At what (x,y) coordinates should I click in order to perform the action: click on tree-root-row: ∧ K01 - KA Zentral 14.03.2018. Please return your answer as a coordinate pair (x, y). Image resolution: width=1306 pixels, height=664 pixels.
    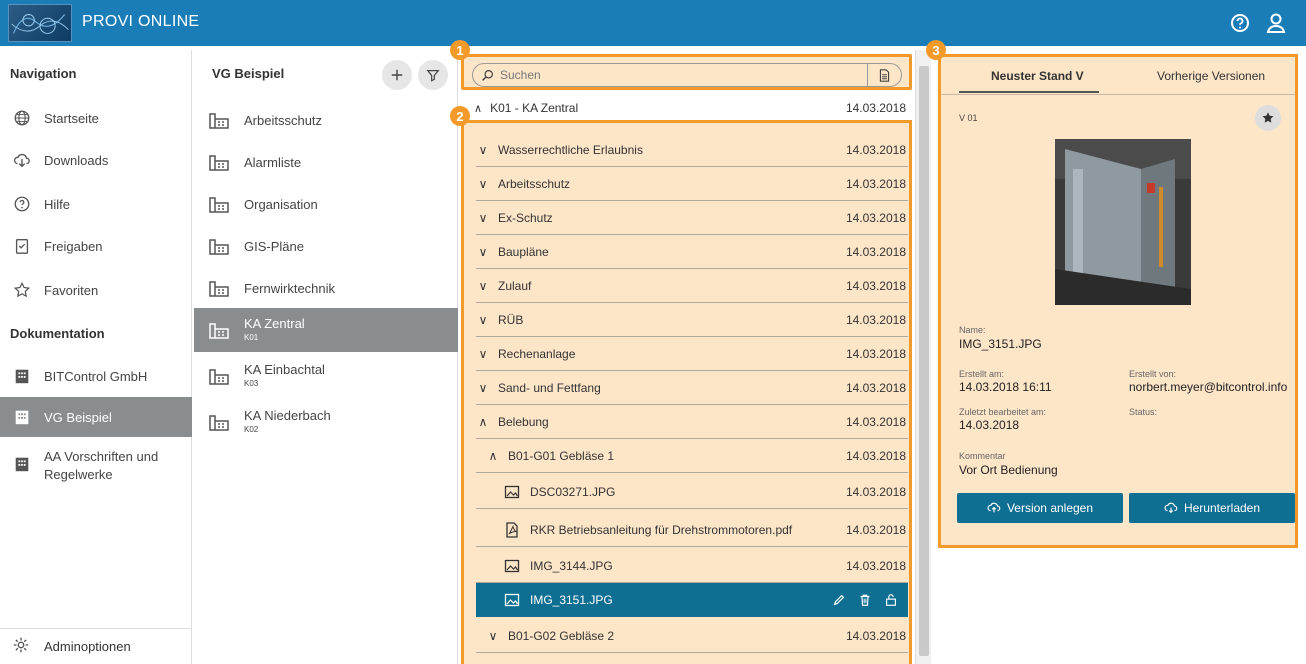
    Looking at the image, I should click on (691, 108).